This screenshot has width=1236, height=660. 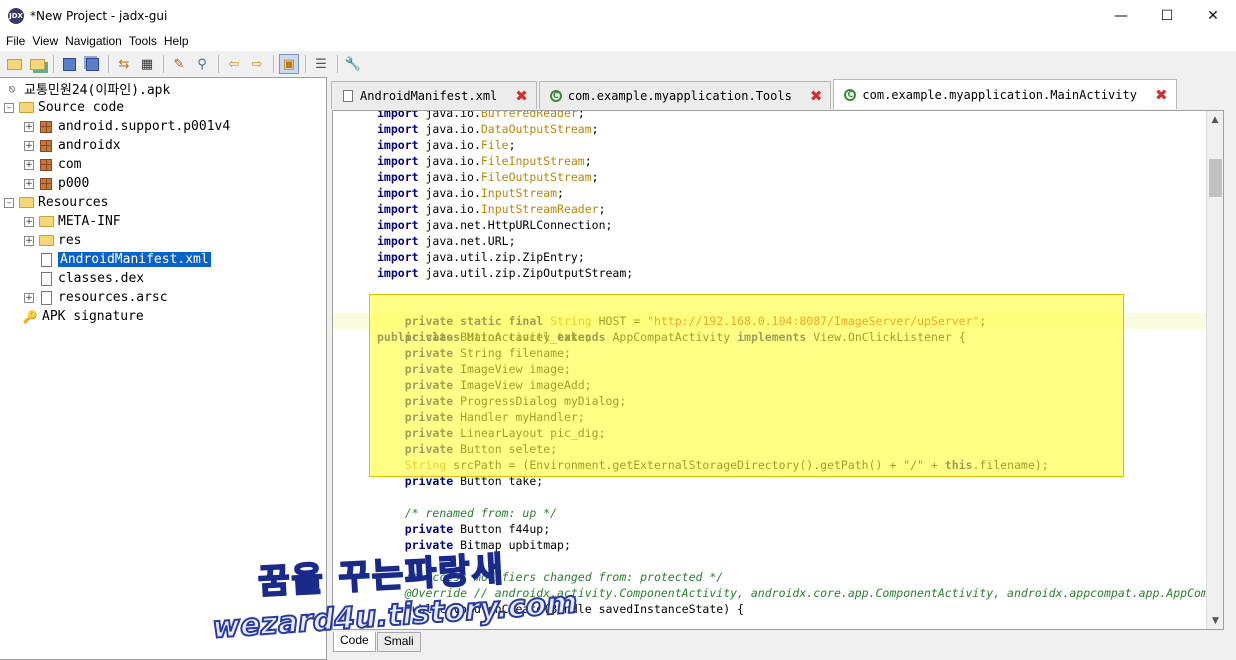 I want to click on scroll-up-icon: ▲, so click(x=1215, y=119).